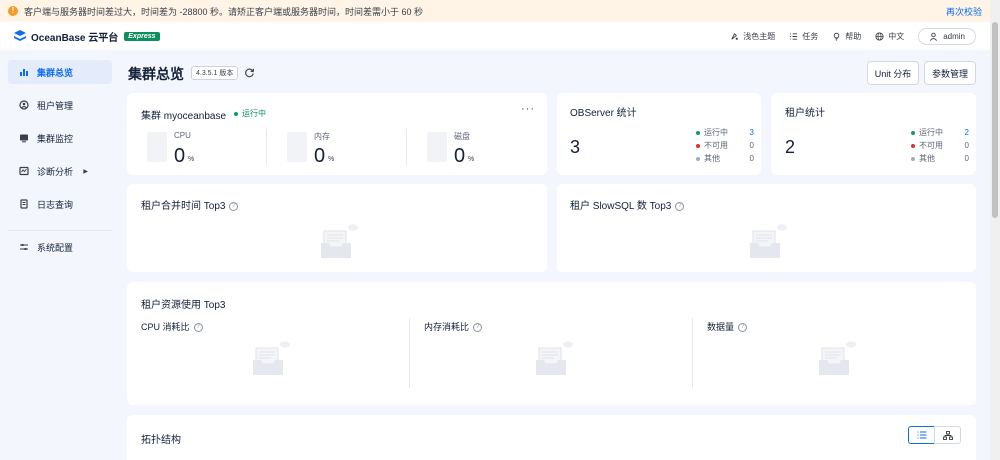 This screenshot has height=460, width=1000. What do you see at coordinates (55, 204) in the screenshot?
I see `sidebar-item-label: 日志查询` at bounding box center [55, 204].